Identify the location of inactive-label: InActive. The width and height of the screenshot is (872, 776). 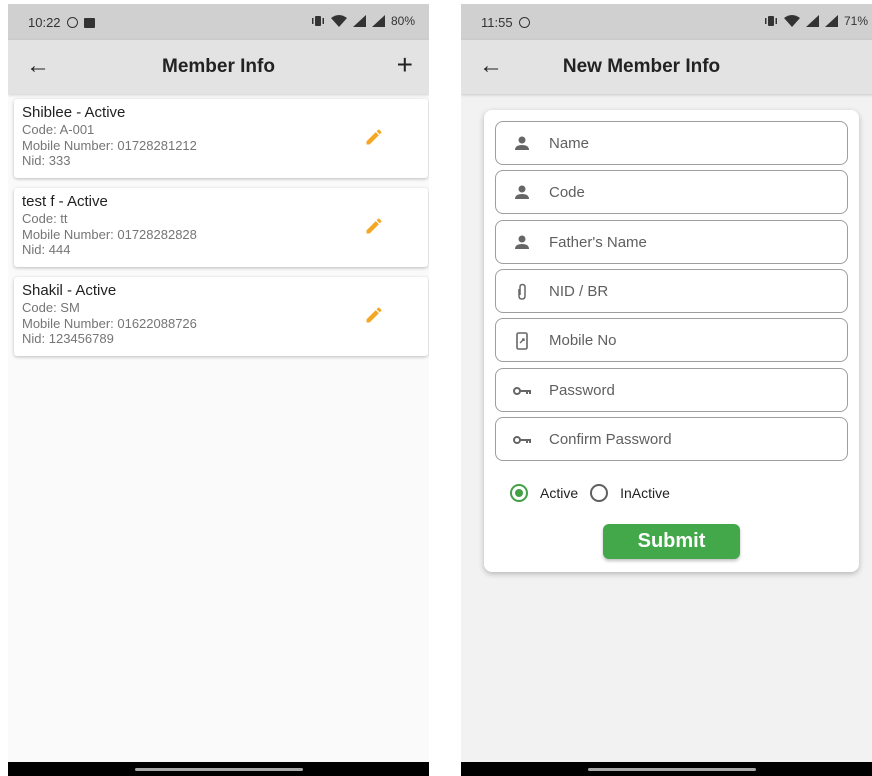
(645, 493).